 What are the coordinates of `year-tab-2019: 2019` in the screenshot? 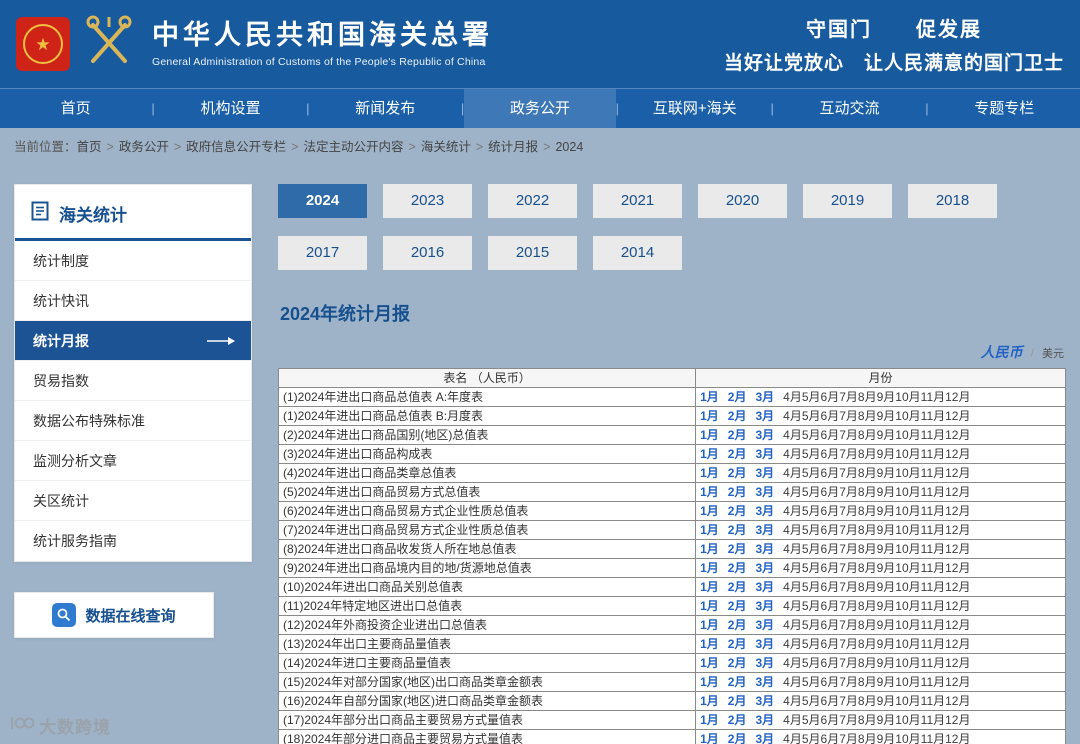 It's located at (847, 201).